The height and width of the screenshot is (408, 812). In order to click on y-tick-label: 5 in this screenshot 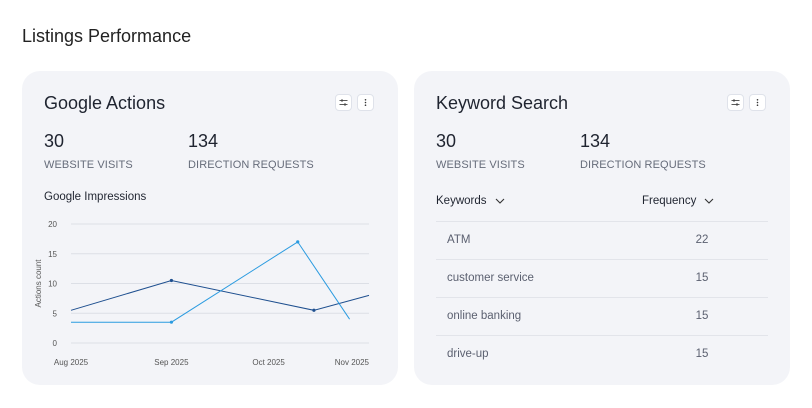, I will do `click(55, 313)`.